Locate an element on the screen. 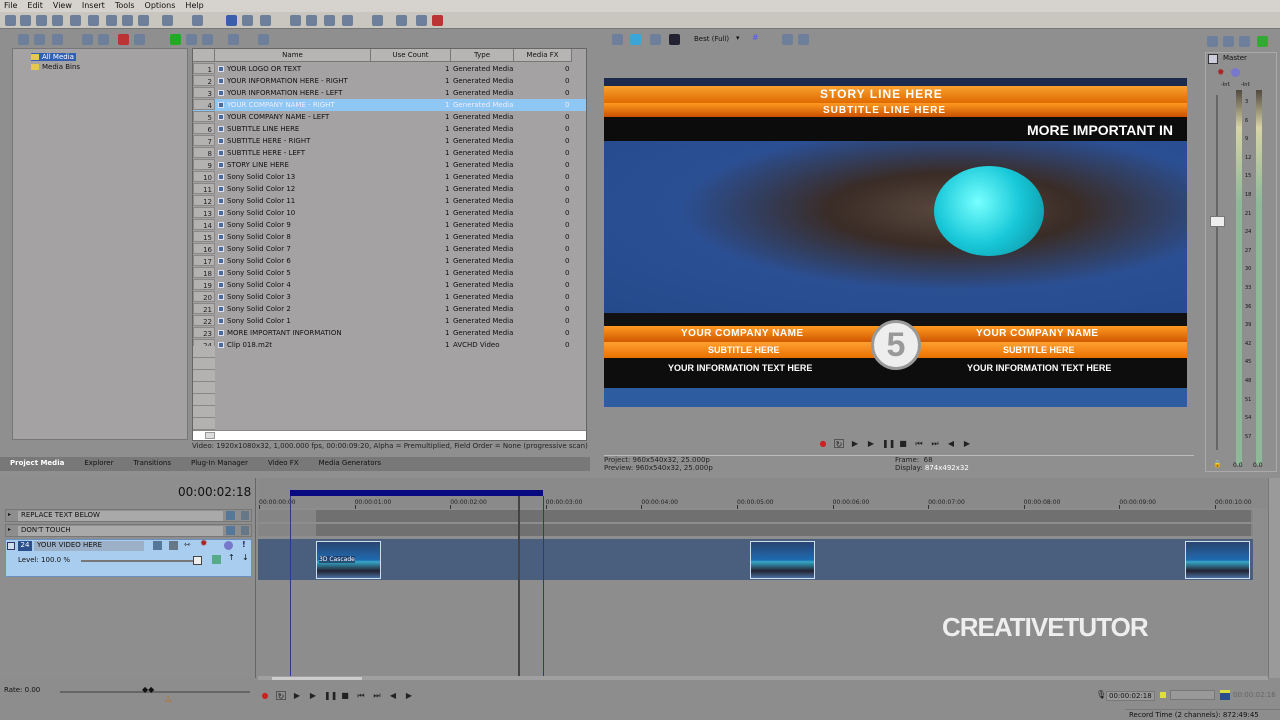  properties-icon is located at coordinates (75, 20).